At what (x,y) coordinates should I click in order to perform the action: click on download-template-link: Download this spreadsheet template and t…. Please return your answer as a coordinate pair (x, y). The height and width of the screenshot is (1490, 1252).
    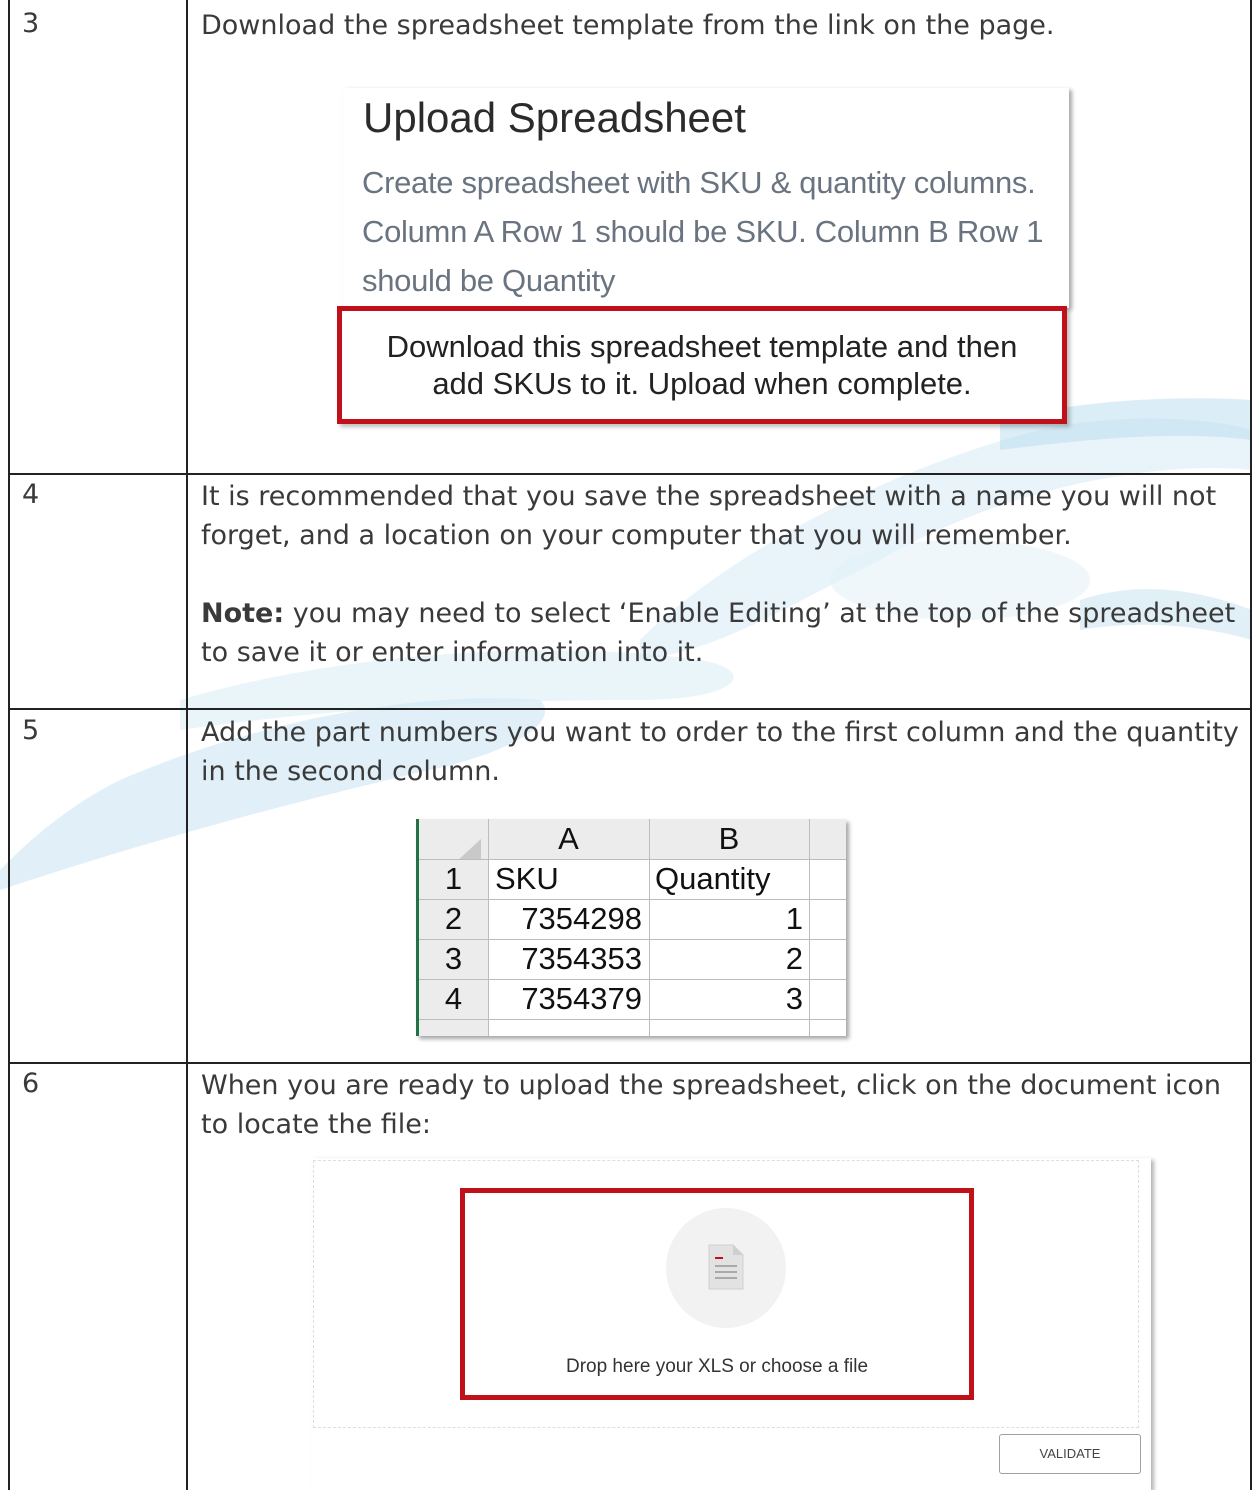
    Looking at the image, I should click on (702, 365).